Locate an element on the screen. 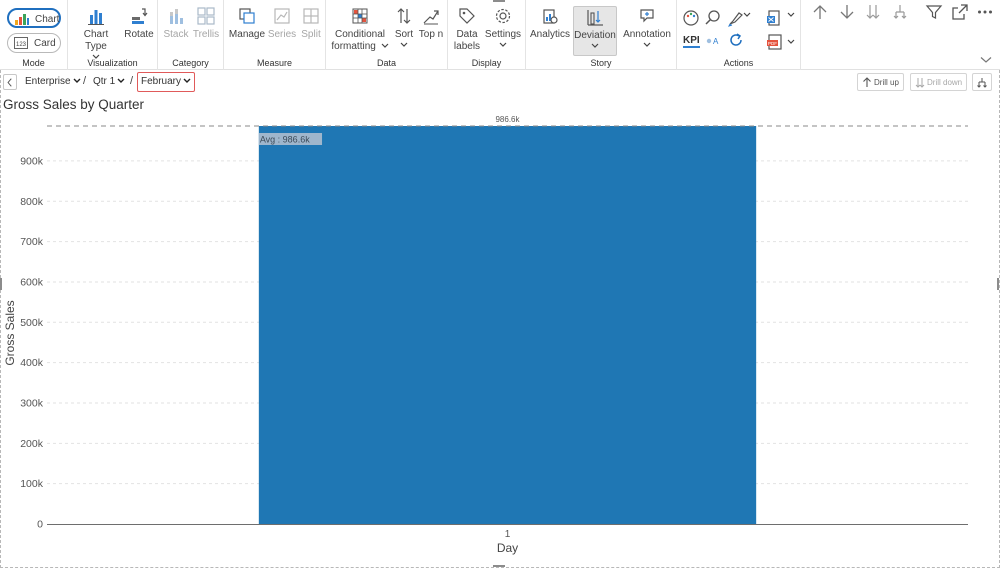  story-group-label: Story is located at coordinates (601, 63).